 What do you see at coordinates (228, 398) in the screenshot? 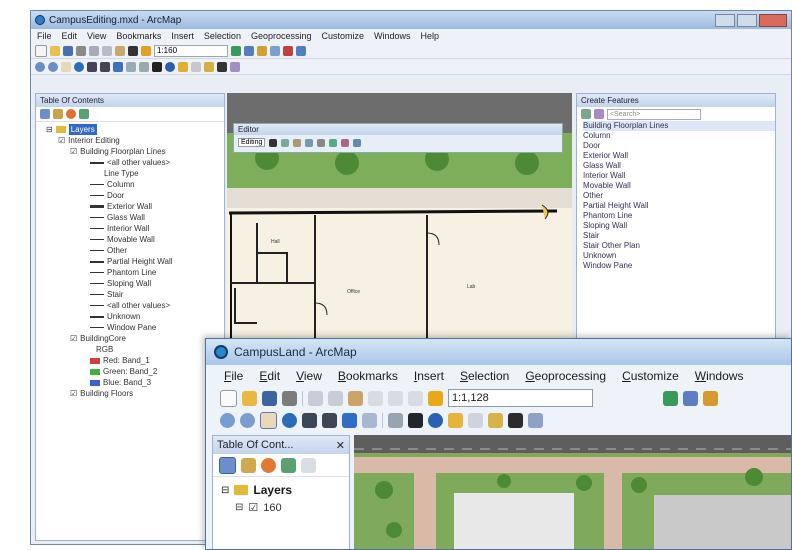
I see `new-icon` at bounding box center [228, 398].